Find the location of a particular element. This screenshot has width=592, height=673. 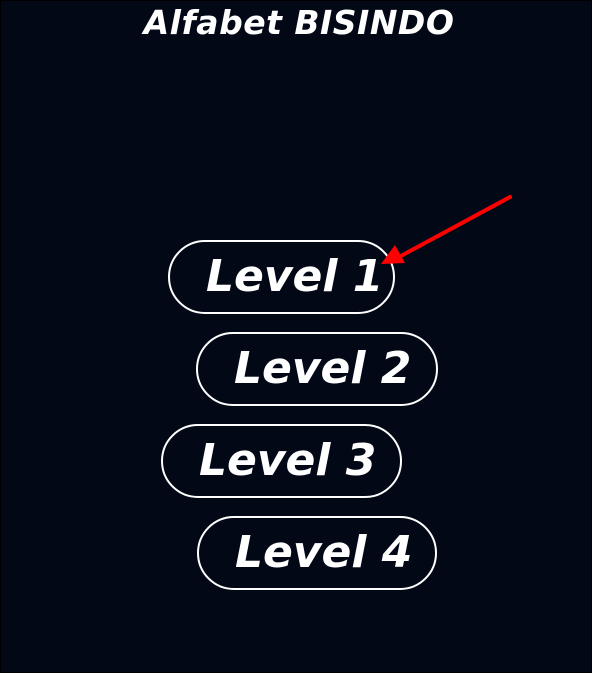

level-2-button: Level 2 is located at coordinates (317, 369).